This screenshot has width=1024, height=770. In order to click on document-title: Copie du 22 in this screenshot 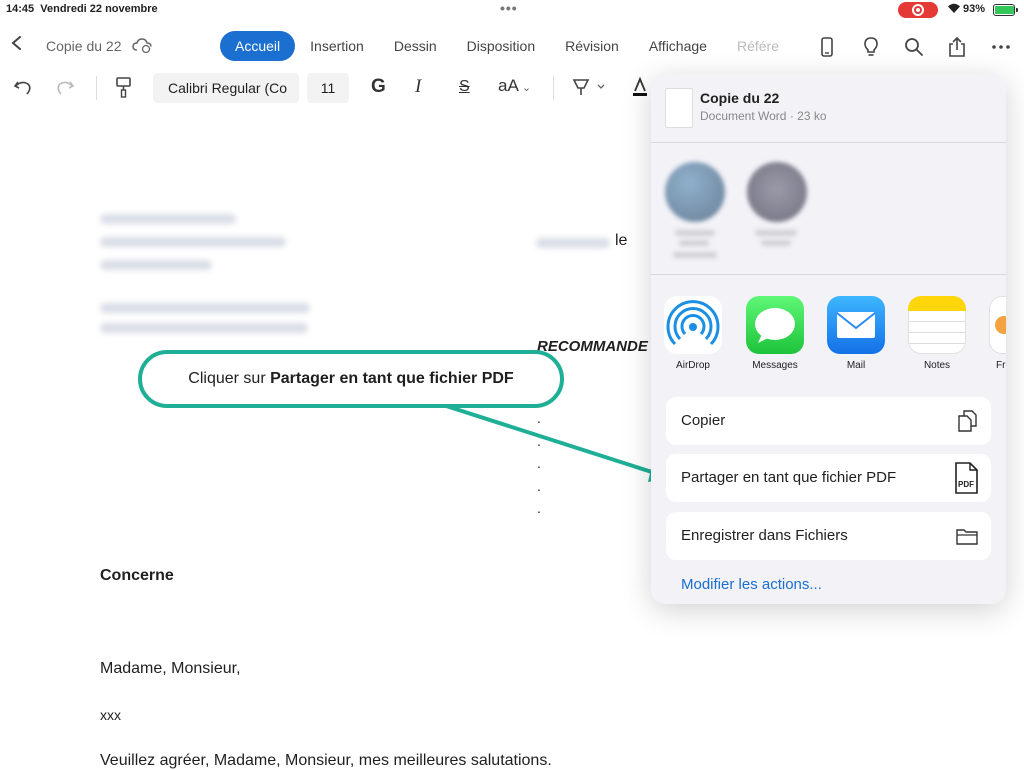, I will do `click(84, 46)`.